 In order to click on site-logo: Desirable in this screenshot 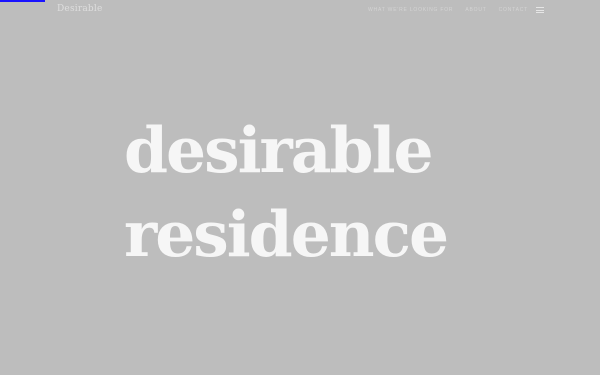, I will do `click(79, 9)`.